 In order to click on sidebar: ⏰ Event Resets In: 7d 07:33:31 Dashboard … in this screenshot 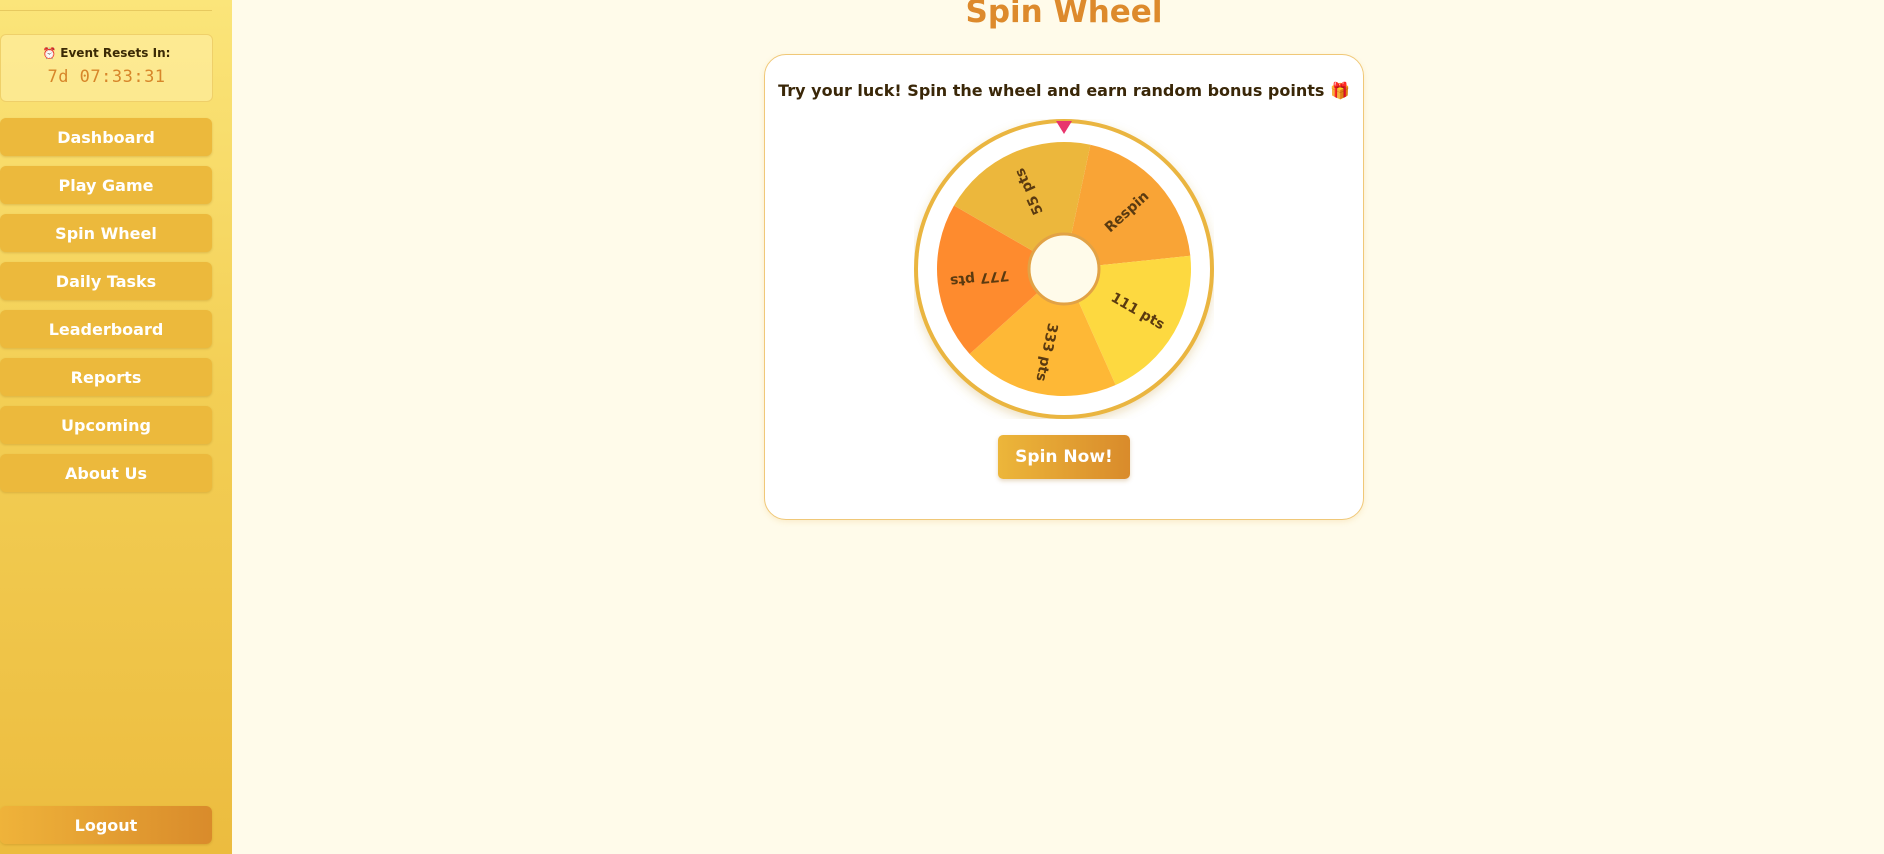, I will do `click(116, 427)`.